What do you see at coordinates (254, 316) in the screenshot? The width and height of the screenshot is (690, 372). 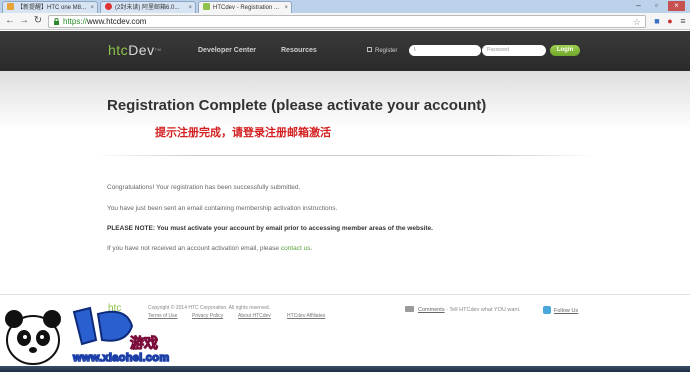 I see `about-link: About HTCdev` at bounding box center [254, 316].